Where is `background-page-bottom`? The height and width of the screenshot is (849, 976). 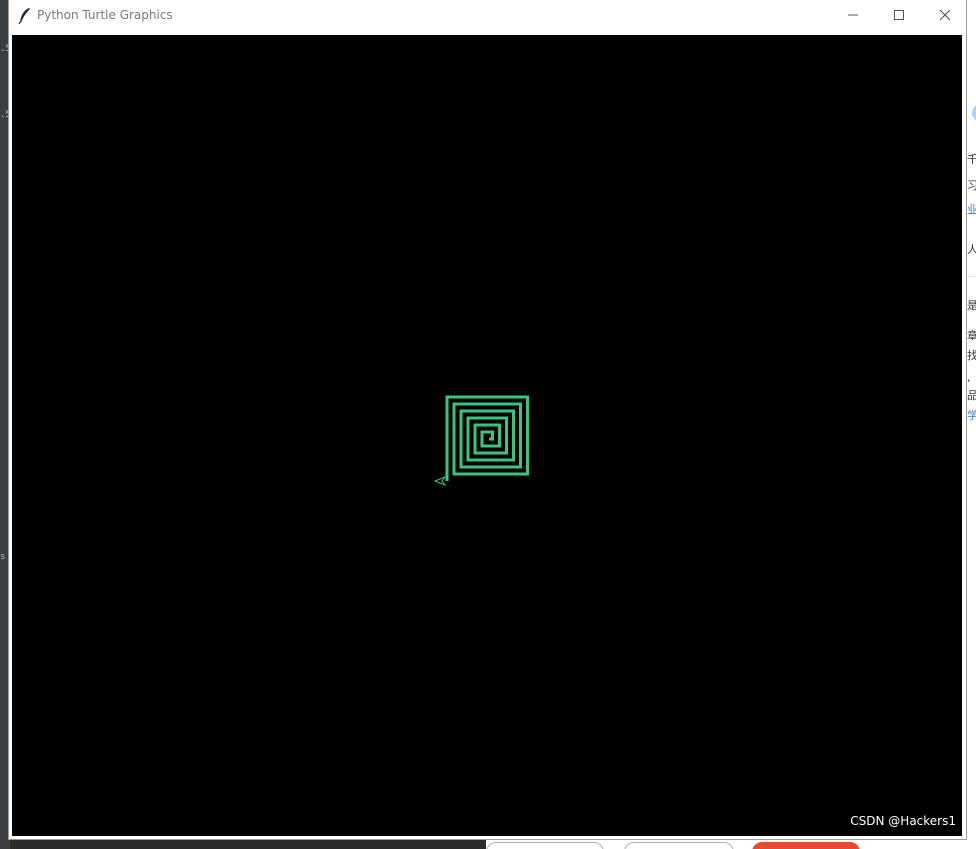
background-page-bottom is located at coordinates (731, 843).